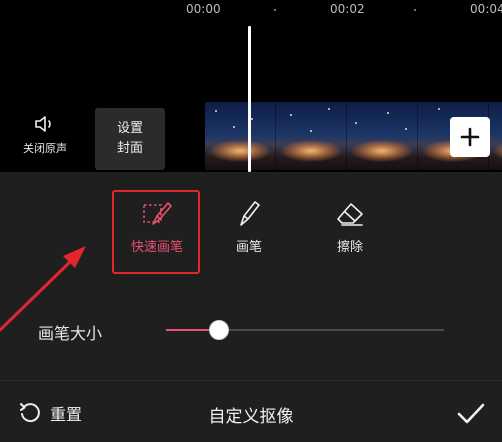 The width and height of the screenshot is (502, 442). I want to click on set-cover-button: 设置 封面, so click(130, 139).